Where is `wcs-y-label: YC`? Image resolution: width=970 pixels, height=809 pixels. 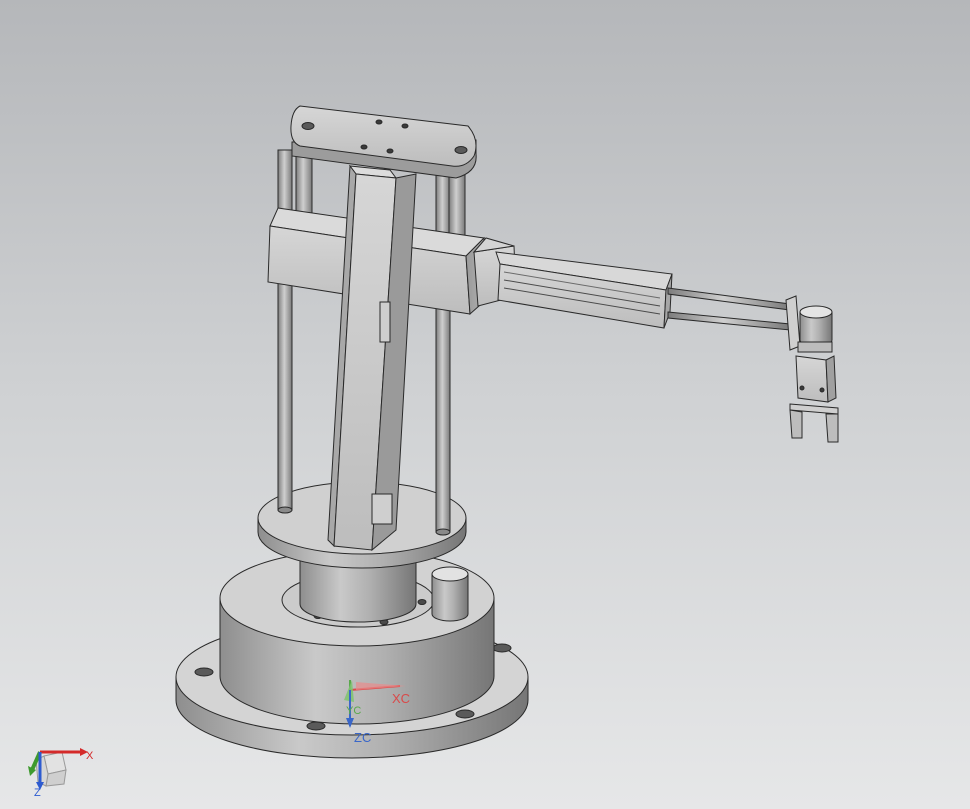 wcs-y-label: YC is located at coordinates (353, 711).